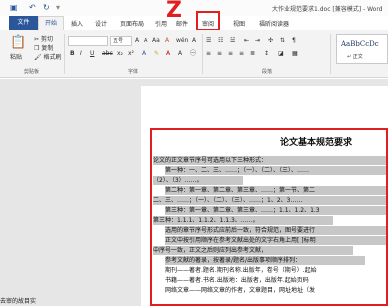  I want to click on customize-quick-access-icon: ▾, so click(58, 7).